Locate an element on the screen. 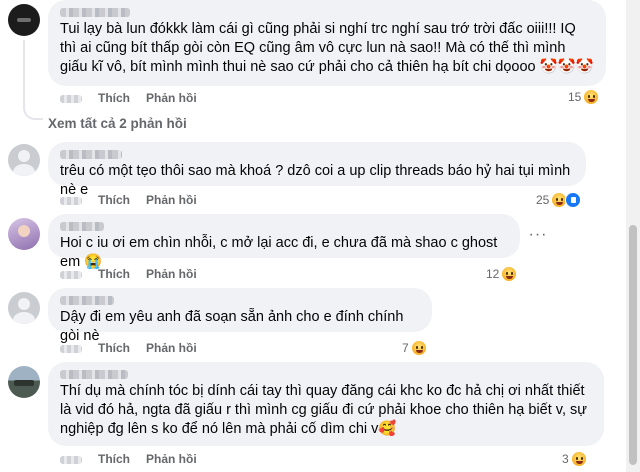 This screenshot has width=640, height=472. reaction-summary: 3 is located at coordinates (574, 459).